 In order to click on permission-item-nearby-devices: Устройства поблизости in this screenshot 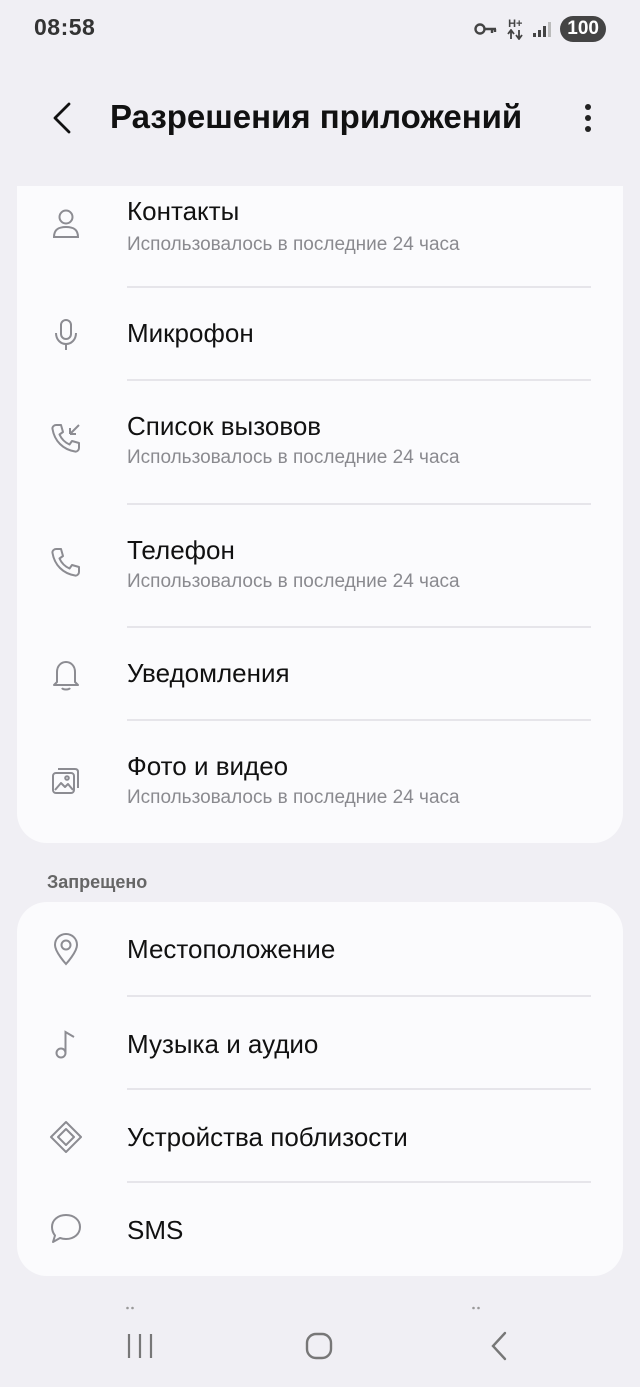, I will do `click(320, 1136)`.